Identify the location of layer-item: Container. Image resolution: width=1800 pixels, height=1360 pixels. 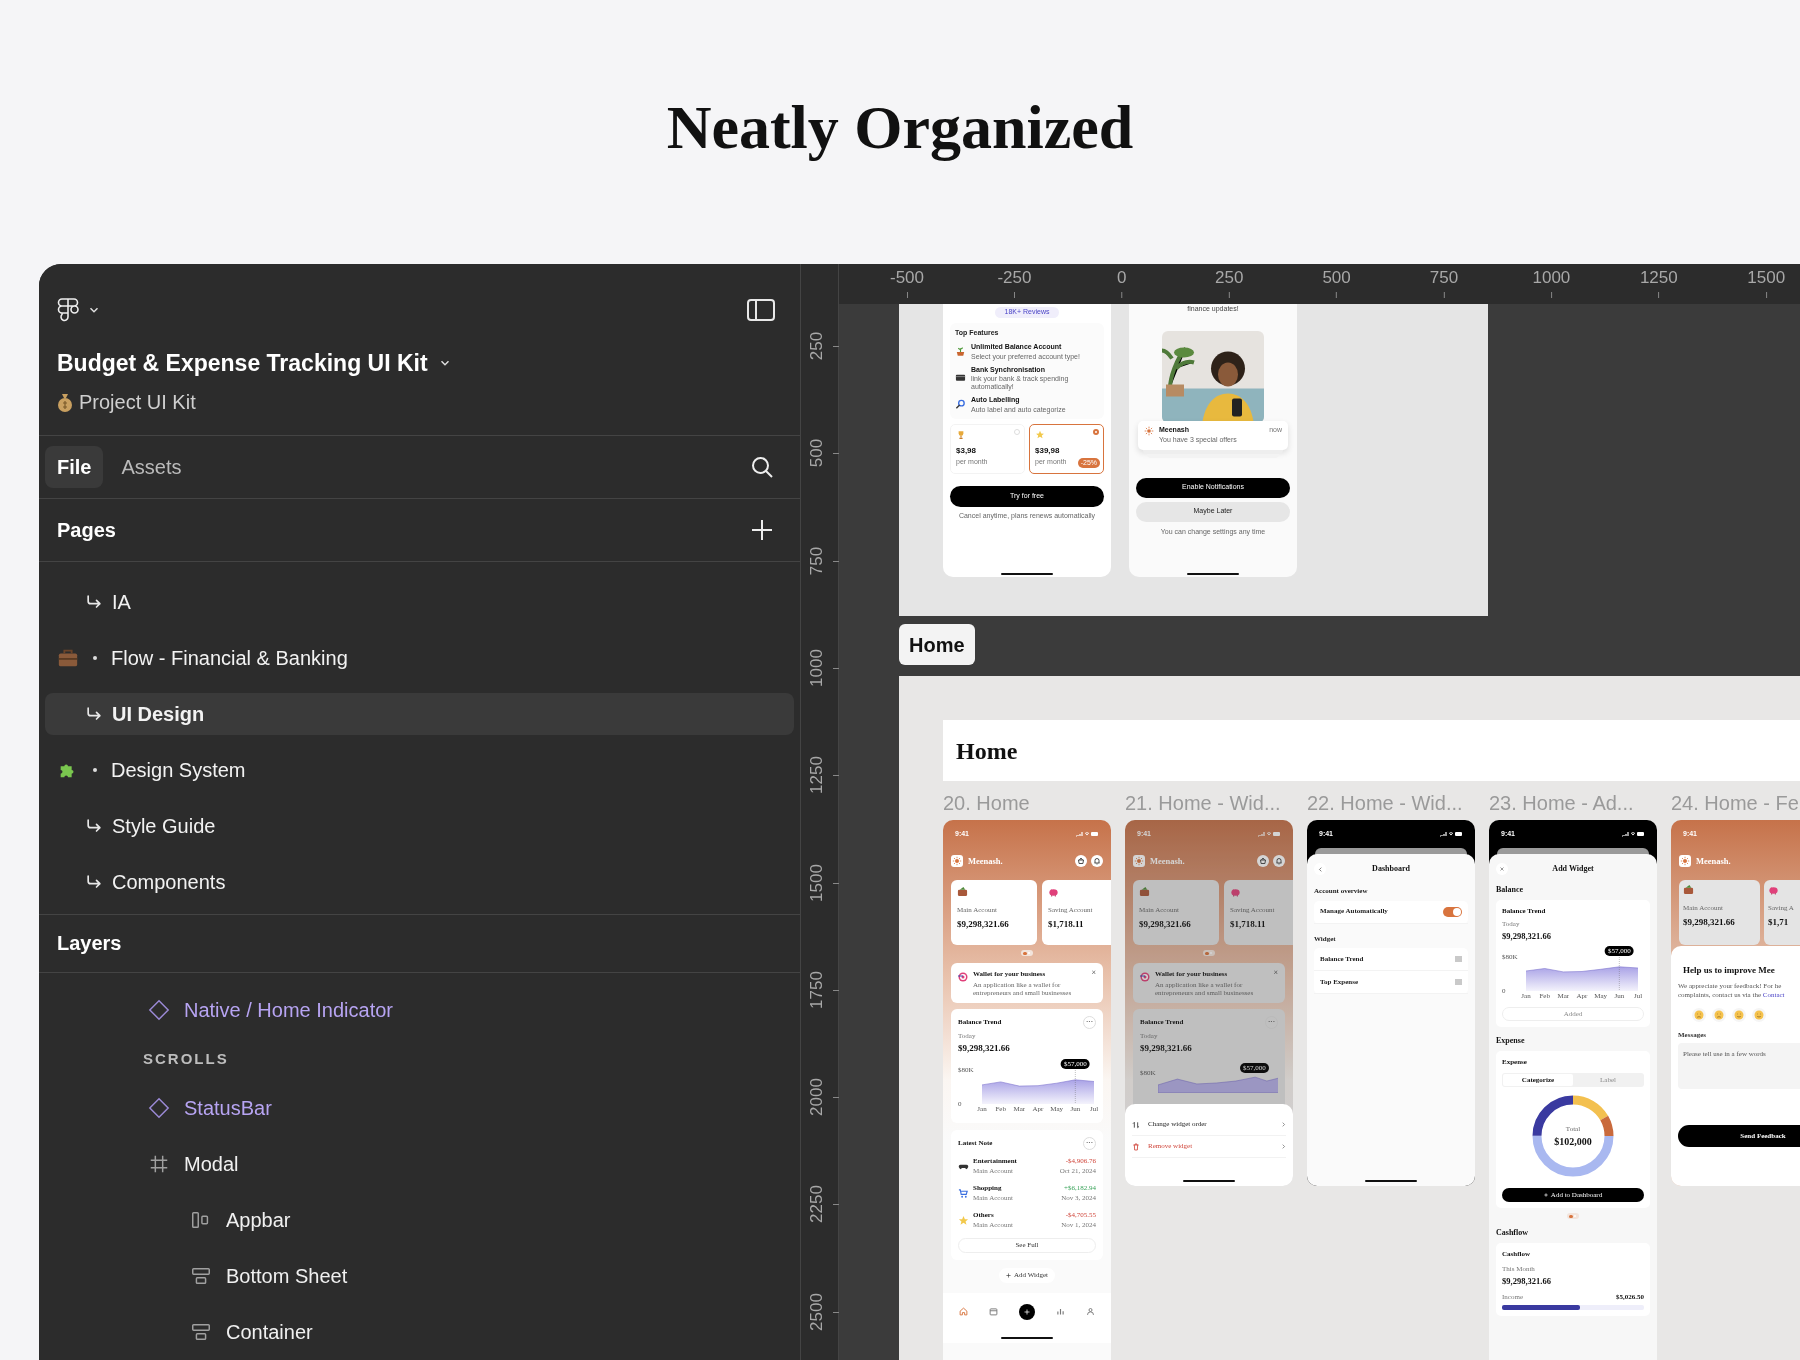
(269, 1332).